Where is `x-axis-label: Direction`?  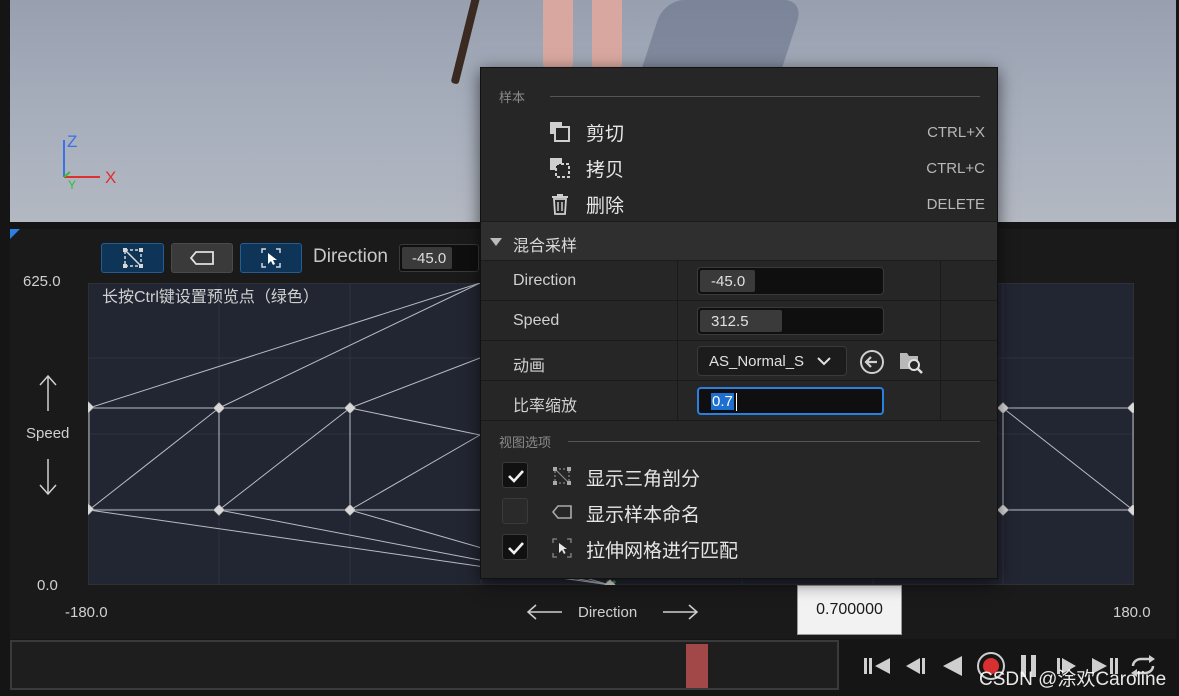
x-axis-label: Direction is located at coordinates (608, 612).